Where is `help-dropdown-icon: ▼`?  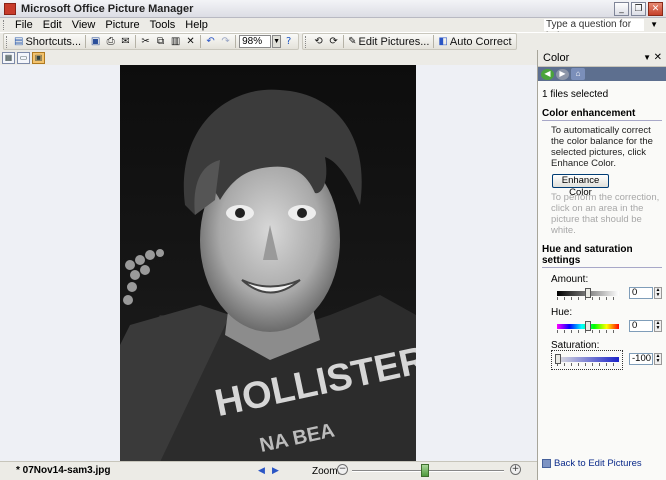
help-dropdown-icon: ▼ is located at coordinates (654, 24).